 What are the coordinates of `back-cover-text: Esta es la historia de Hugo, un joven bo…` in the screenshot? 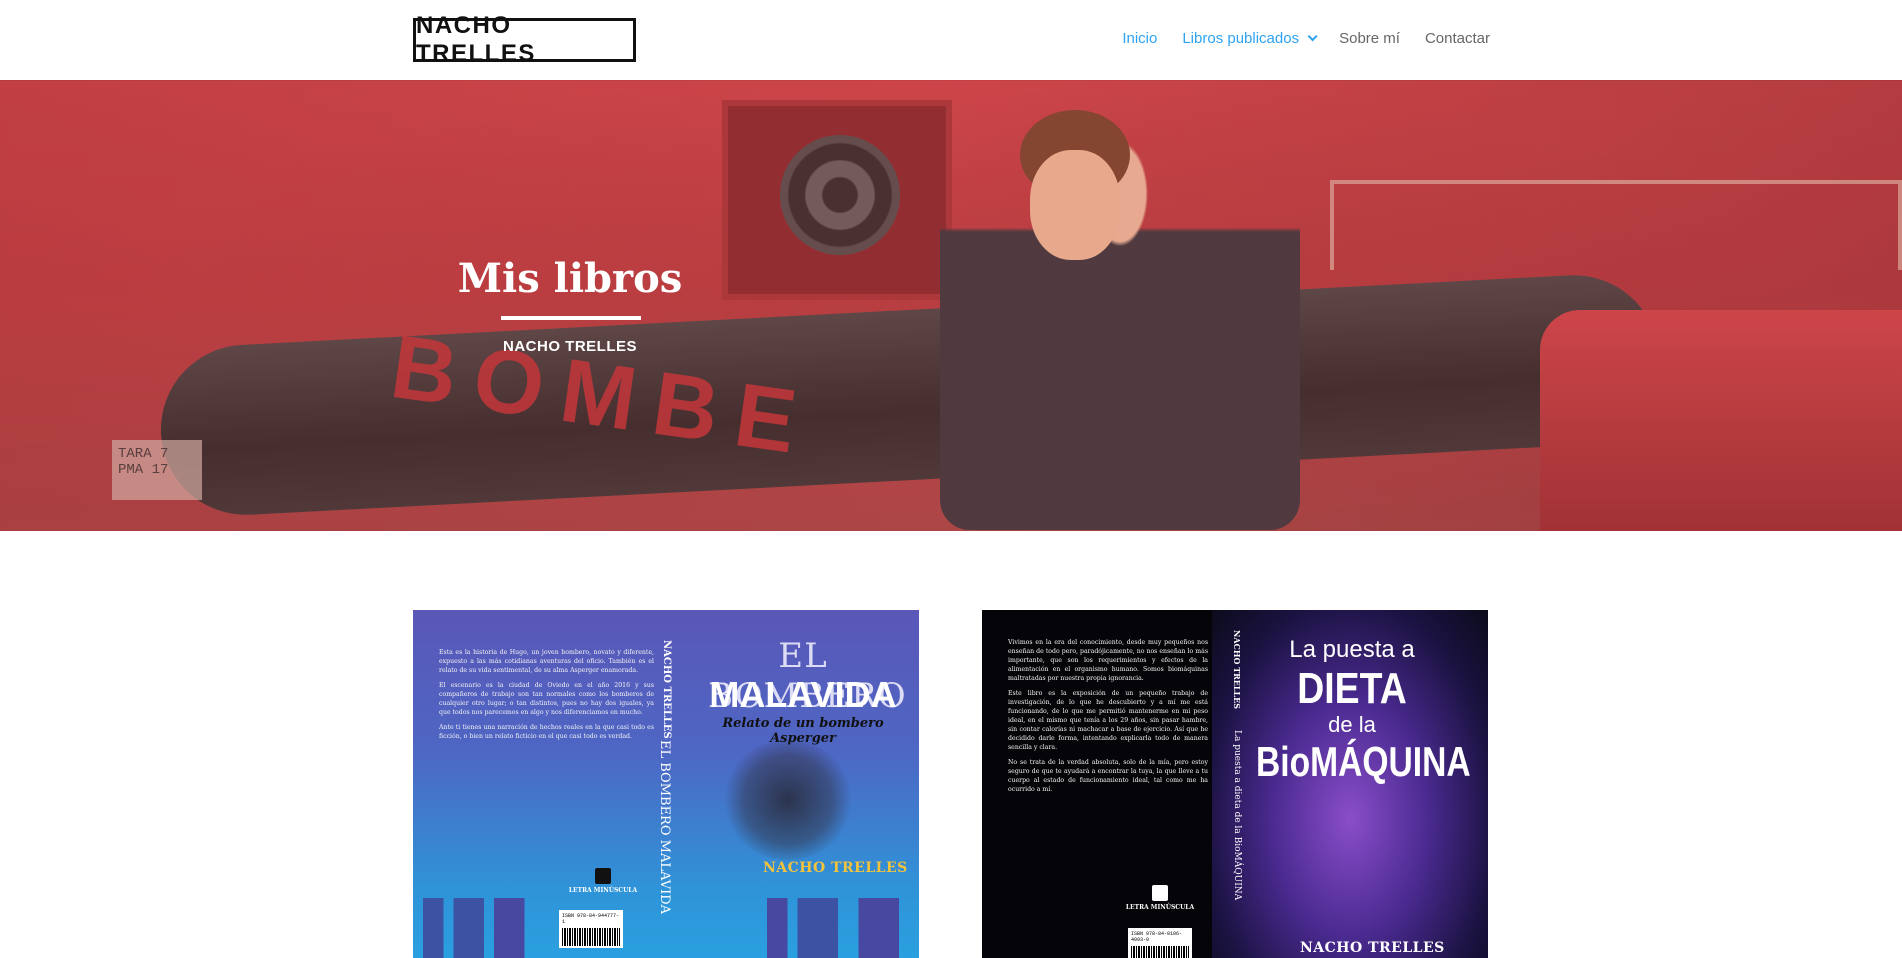 It's located at (546, 694).